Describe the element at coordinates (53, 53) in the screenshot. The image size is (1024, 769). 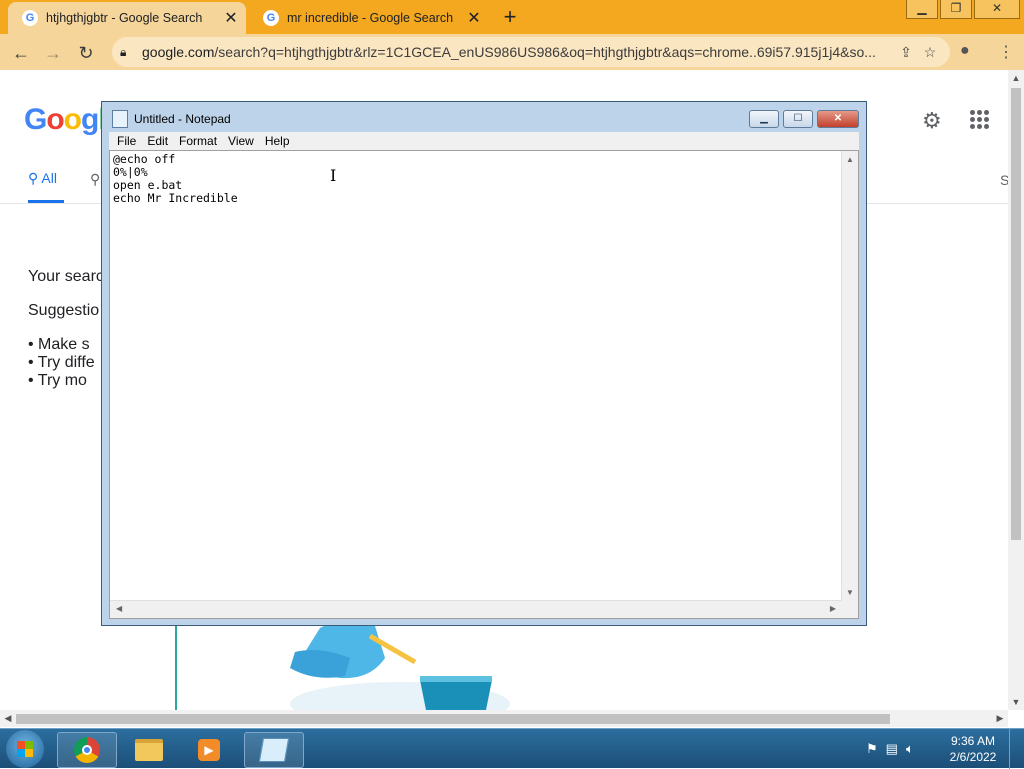
I see `forward-arrow-icon: →` at that location.